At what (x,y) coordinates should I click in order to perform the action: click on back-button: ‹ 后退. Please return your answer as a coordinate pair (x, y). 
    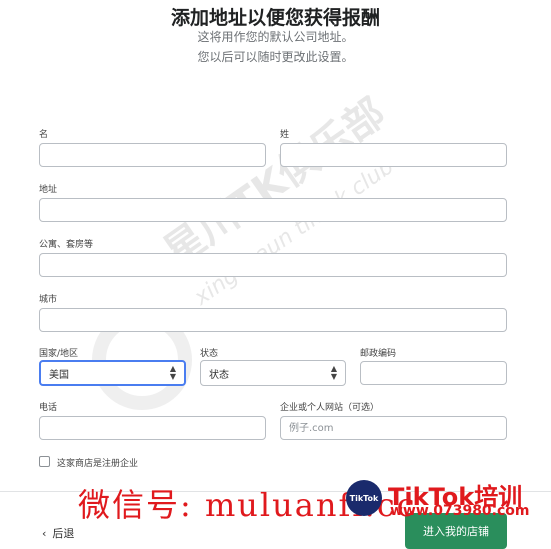
    Looking at the image, I should click on (58, 533).